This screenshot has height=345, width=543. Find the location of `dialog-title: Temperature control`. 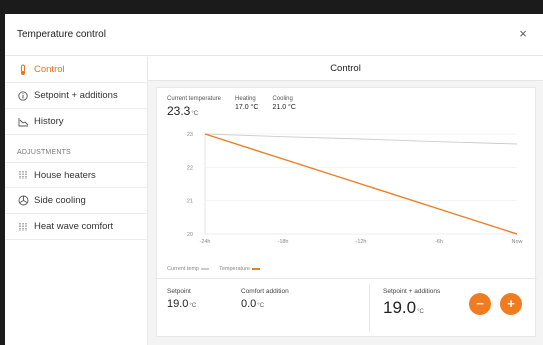

dialog-title: Temperature control is located at coordinates (61, 34).